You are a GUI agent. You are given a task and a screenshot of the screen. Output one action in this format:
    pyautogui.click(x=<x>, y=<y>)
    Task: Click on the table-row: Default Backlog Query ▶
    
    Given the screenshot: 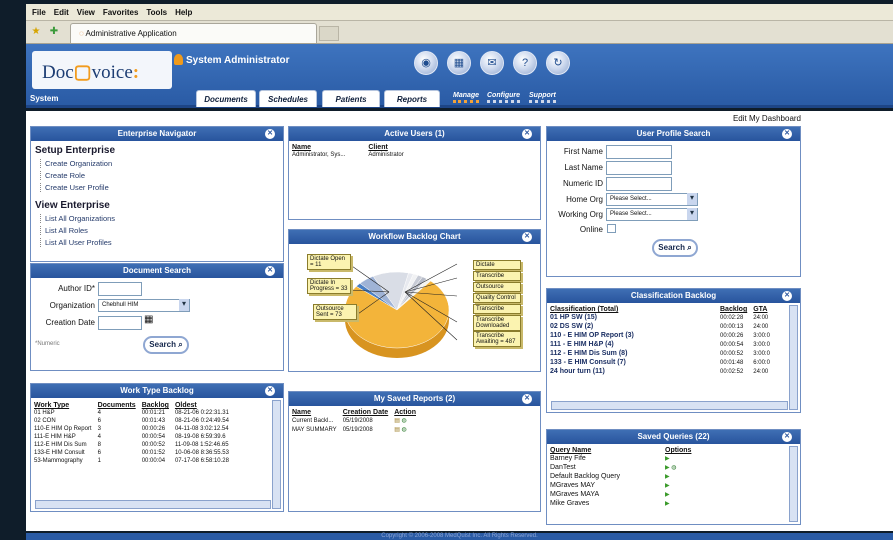 What is the action you would take?
    pyautogui.click(x=620, y=476)
    